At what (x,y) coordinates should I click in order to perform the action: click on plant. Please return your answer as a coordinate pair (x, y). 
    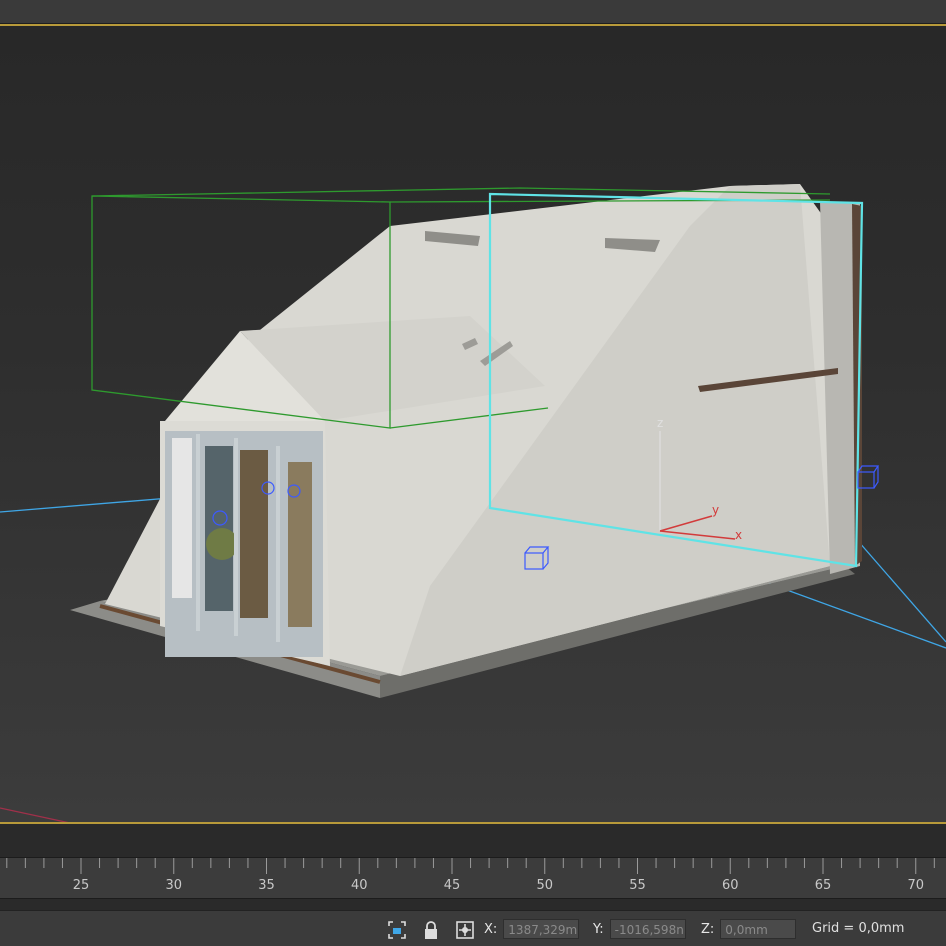
    Looking at the image, I should click on (222, 544).